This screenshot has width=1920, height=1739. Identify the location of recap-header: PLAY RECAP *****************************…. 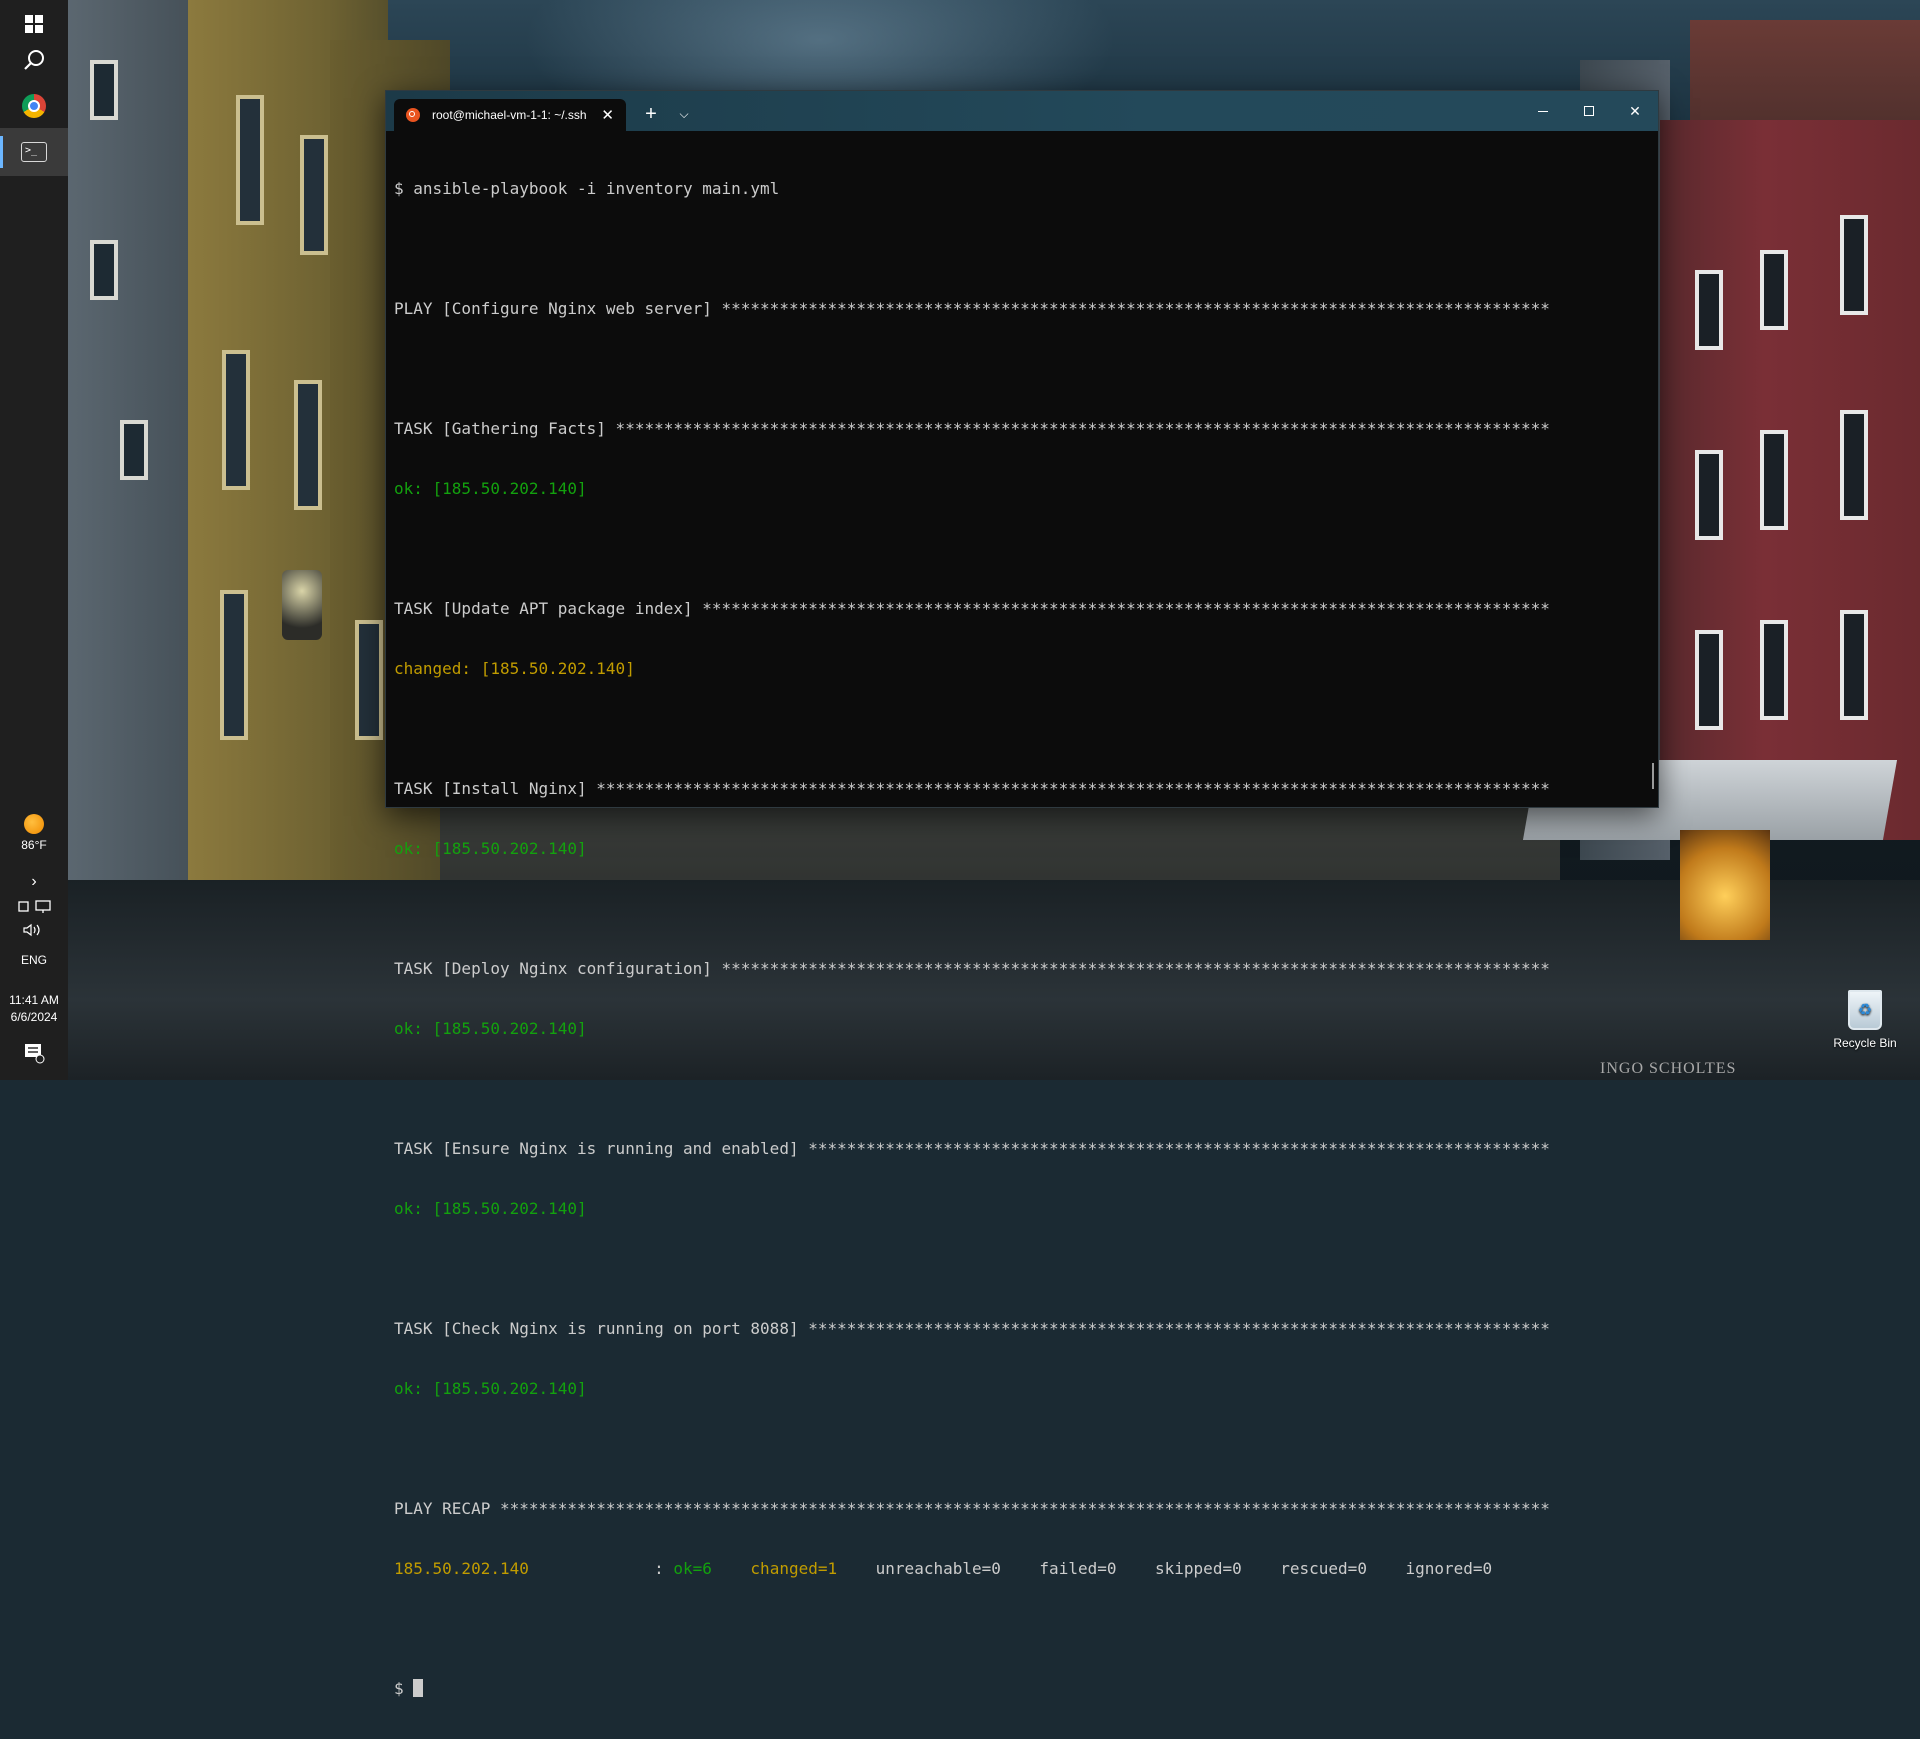
(972, 1508).